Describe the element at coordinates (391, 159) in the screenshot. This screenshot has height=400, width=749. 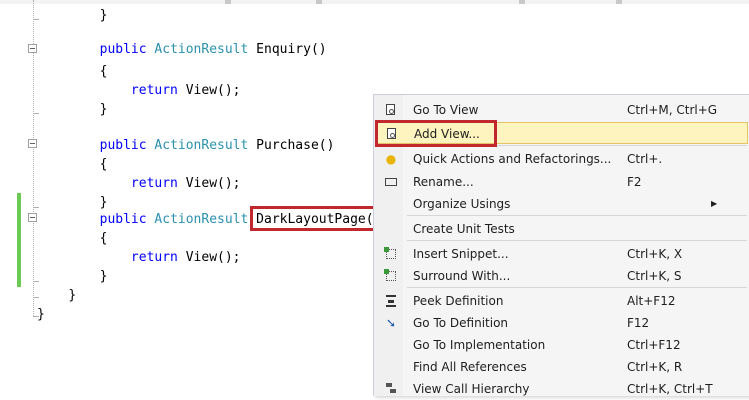
I see `lightbulb-icon: ●` at that location.